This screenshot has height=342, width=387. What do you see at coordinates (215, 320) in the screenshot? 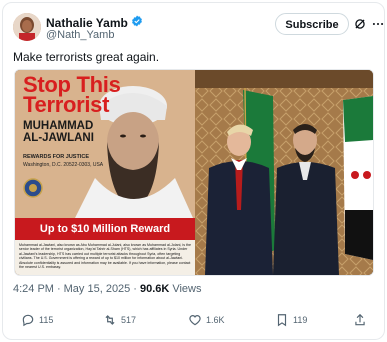
I see `like-count: 1.6K` at bounding box center [215, 320].